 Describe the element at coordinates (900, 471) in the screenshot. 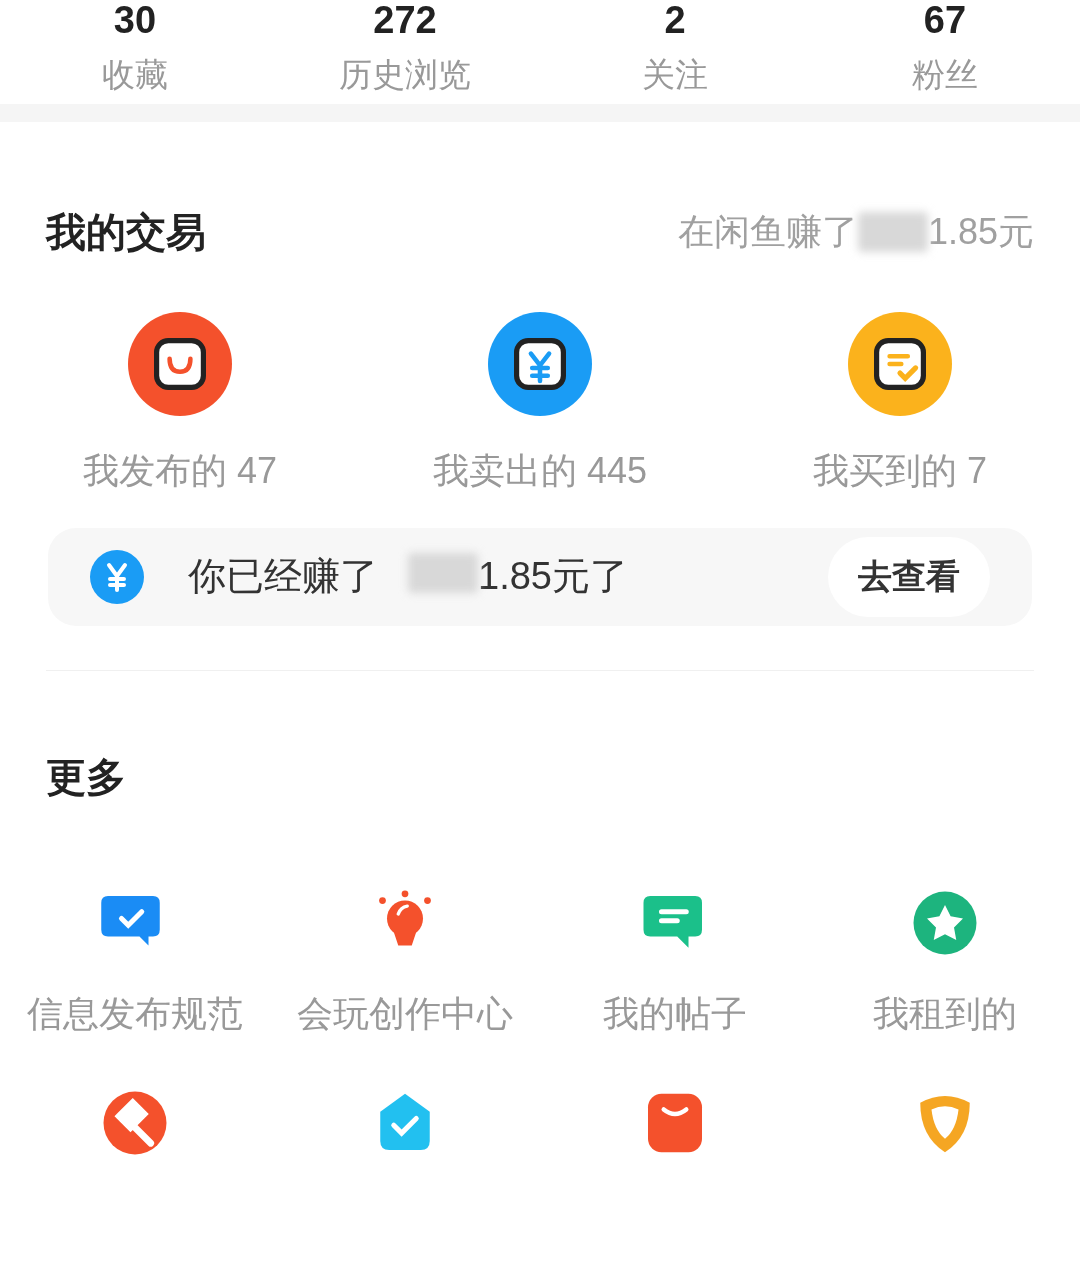

I see `trade-label: 我买到的 7` at that location.